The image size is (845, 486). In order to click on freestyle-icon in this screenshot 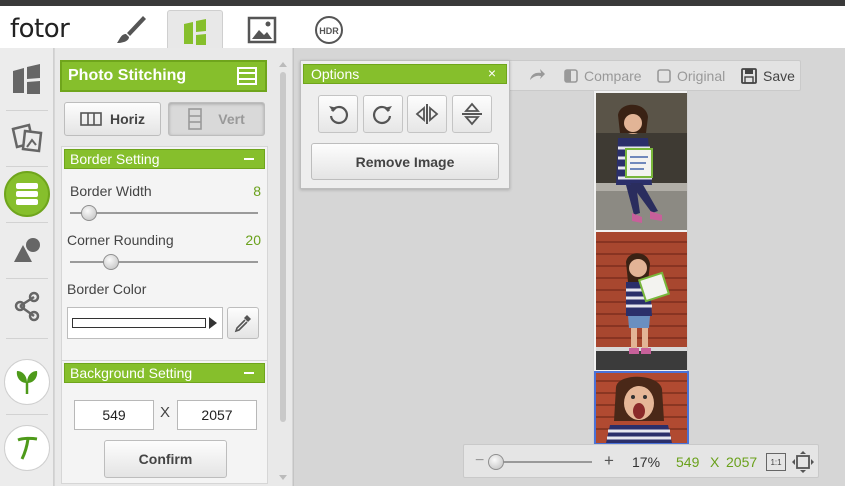, I will do `click(27, 138)`.